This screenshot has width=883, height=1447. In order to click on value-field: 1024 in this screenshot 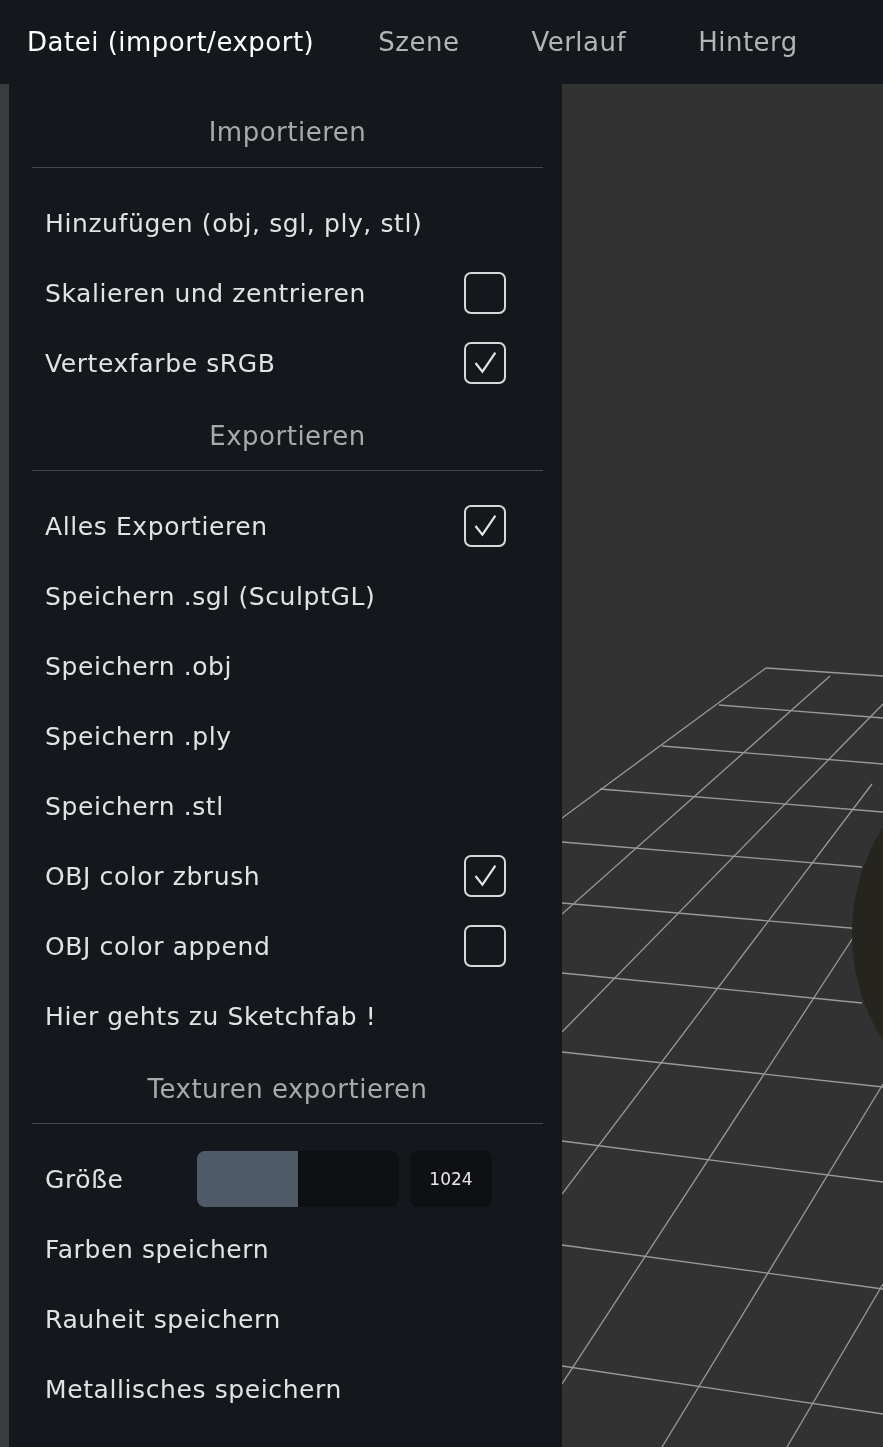, I will do `click(451, 1179)`.